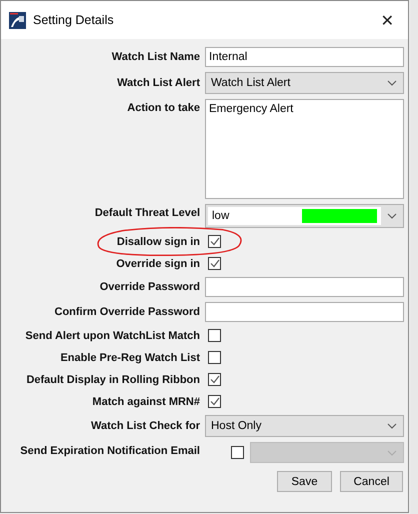 This screenshot has height=514, width=418. What do you see at coordinates (158, 83) in the screenshot?
I see `field-label: Watch List Alert` at bounding box center [158, 83].